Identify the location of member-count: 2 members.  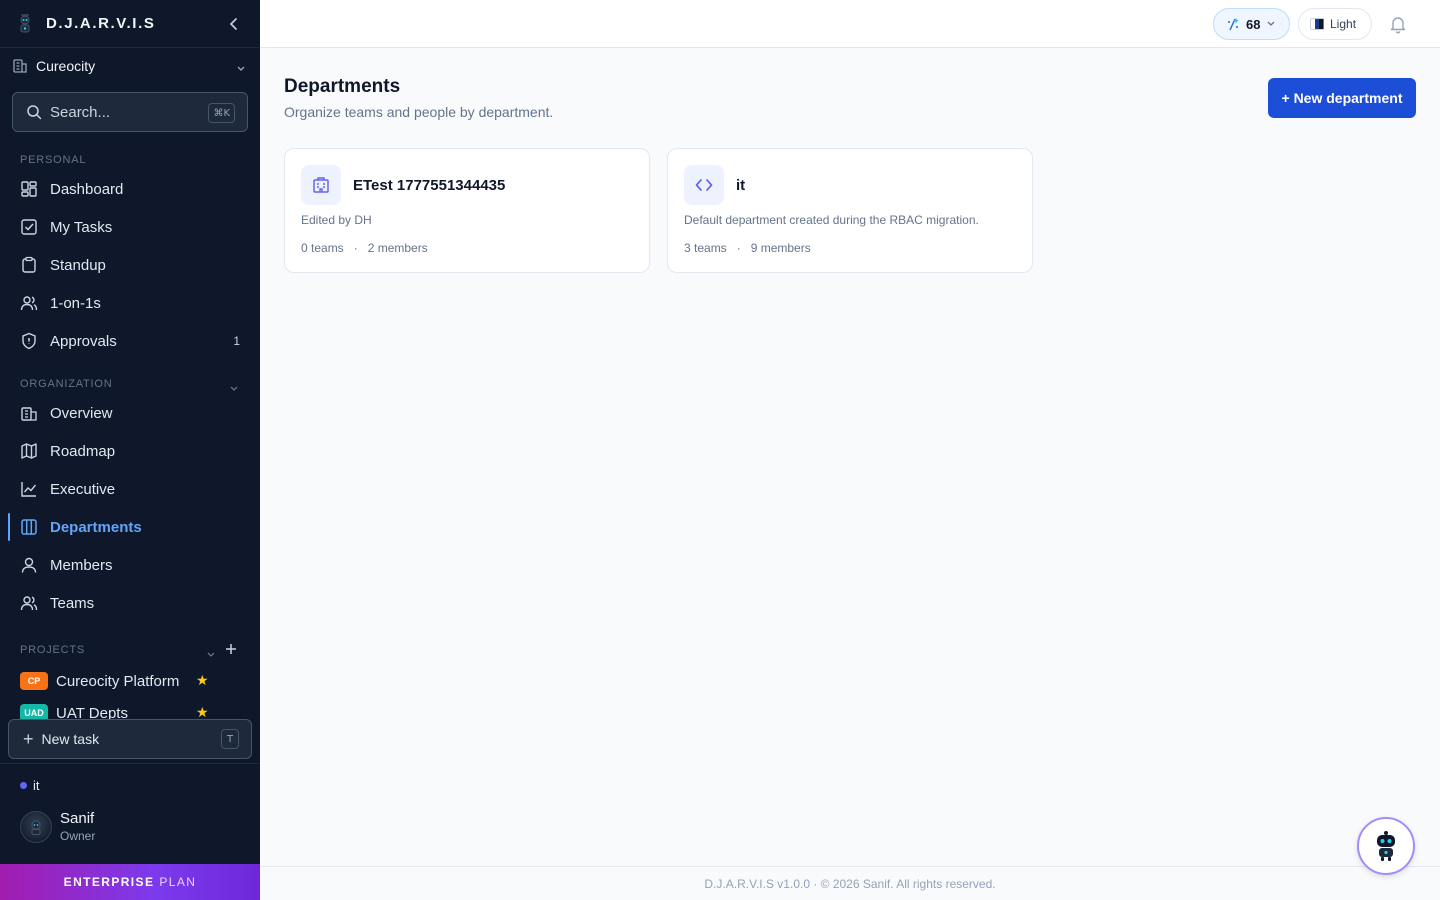
(397, 248).